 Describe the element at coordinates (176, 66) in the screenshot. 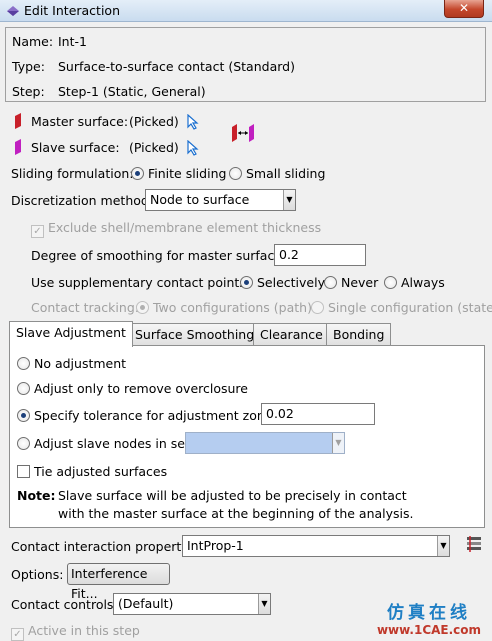

I see `type-value: Surface-to-surface contact (Standard)` at that location.